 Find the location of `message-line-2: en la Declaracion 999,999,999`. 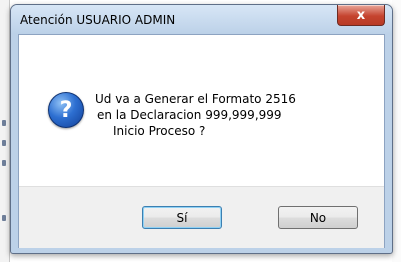

message-line-2: en la Declaracion 999,999,999 is located at coordinates (189, 115).